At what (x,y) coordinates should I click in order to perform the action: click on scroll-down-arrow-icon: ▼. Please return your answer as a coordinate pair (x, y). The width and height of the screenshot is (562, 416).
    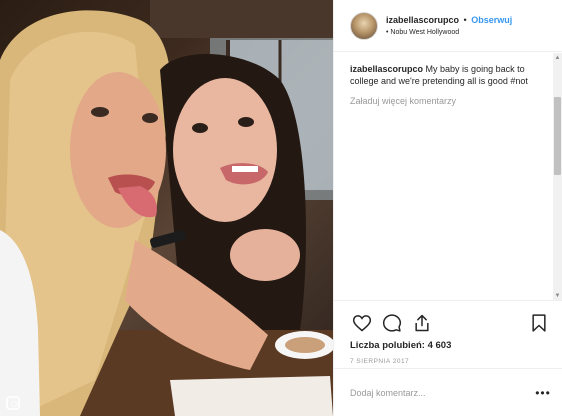
    Looking at the image, I should click on (557, 295).